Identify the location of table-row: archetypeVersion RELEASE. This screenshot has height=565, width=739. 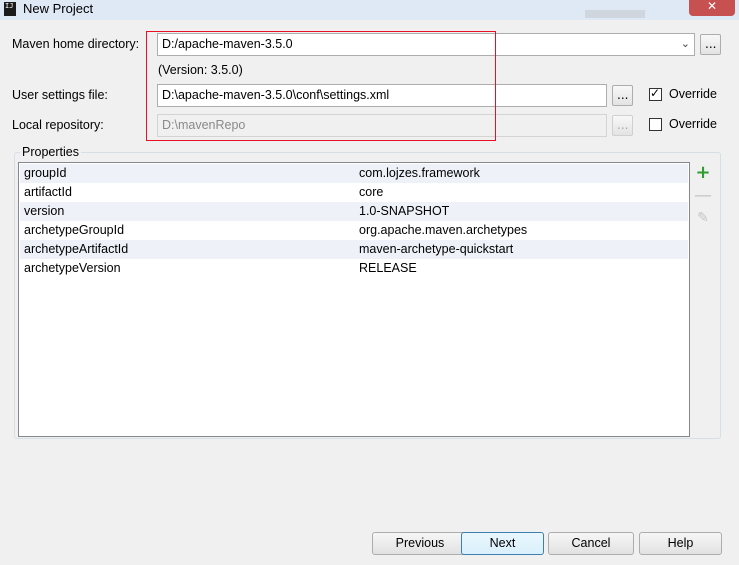
(354, 268).